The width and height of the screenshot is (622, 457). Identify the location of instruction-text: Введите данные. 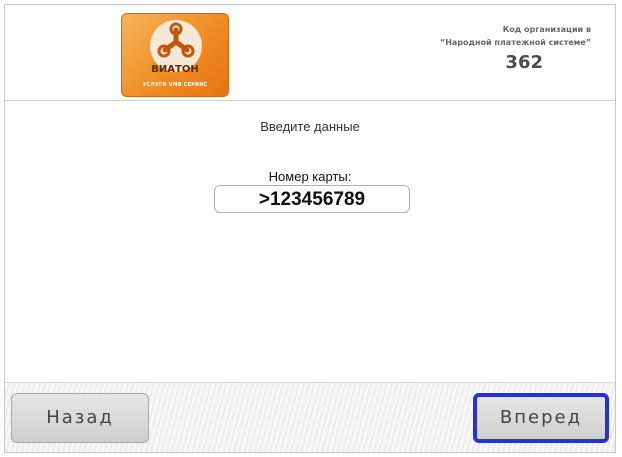
(310, 126).